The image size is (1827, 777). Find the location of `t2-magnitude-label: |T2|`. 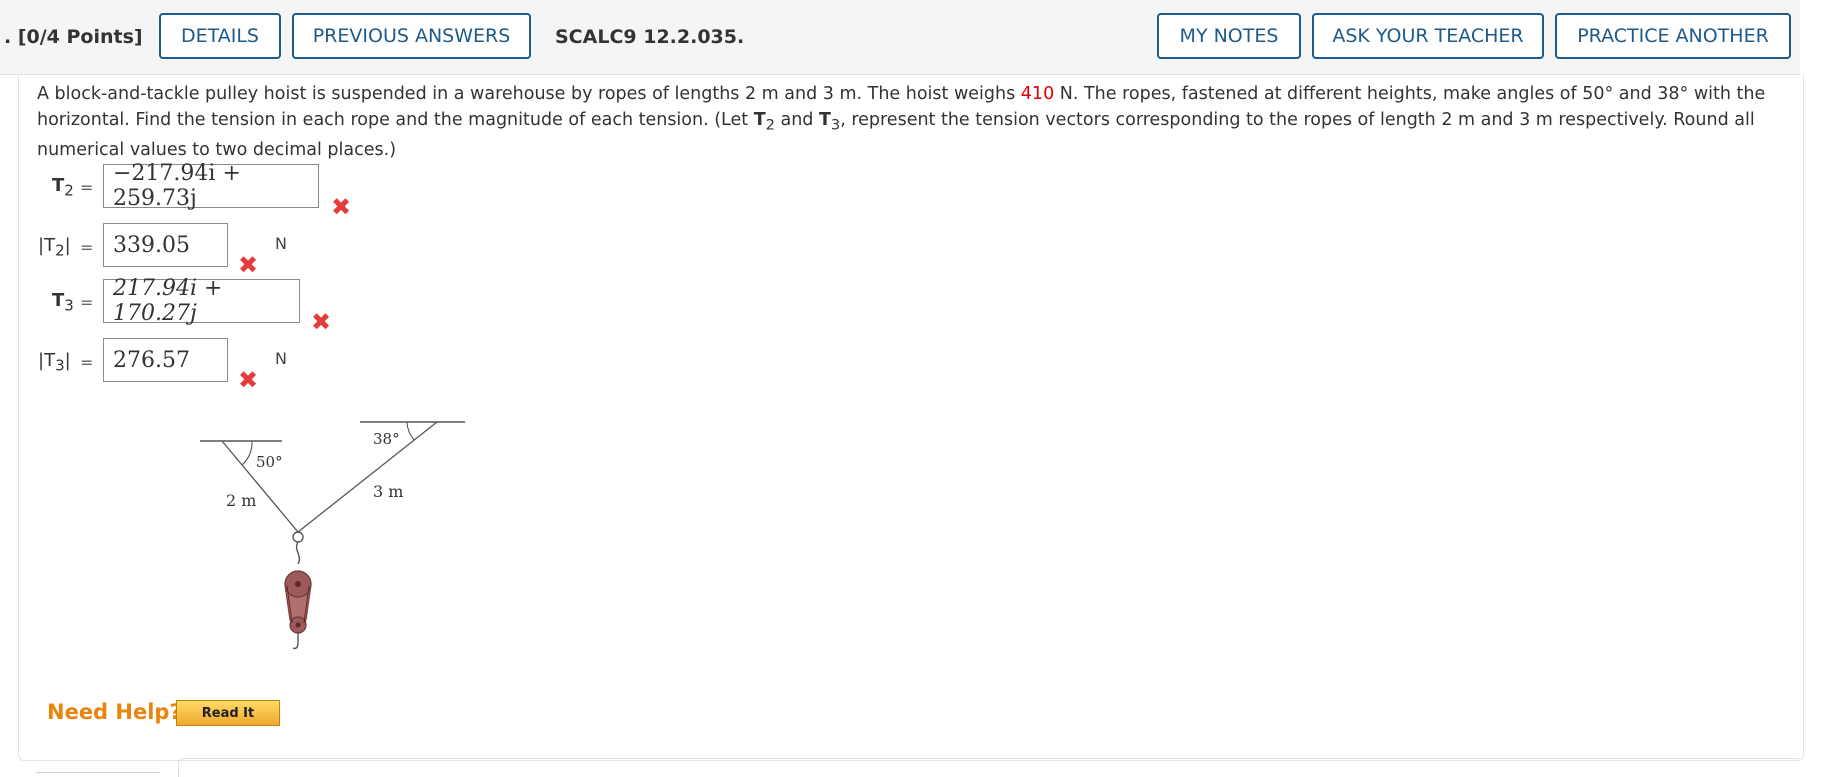

t2-magnitude-label: |T2| is located at coordinates (54, 247).